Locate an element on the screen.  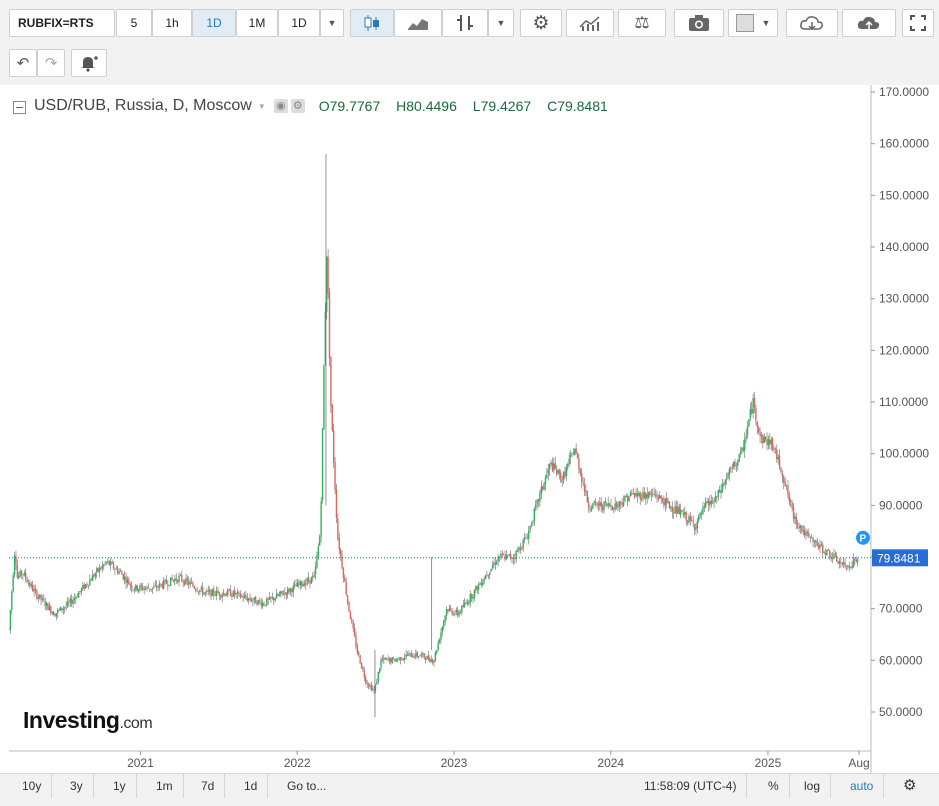
interval-1d-button: 1D is located at coordinates (214, 23).